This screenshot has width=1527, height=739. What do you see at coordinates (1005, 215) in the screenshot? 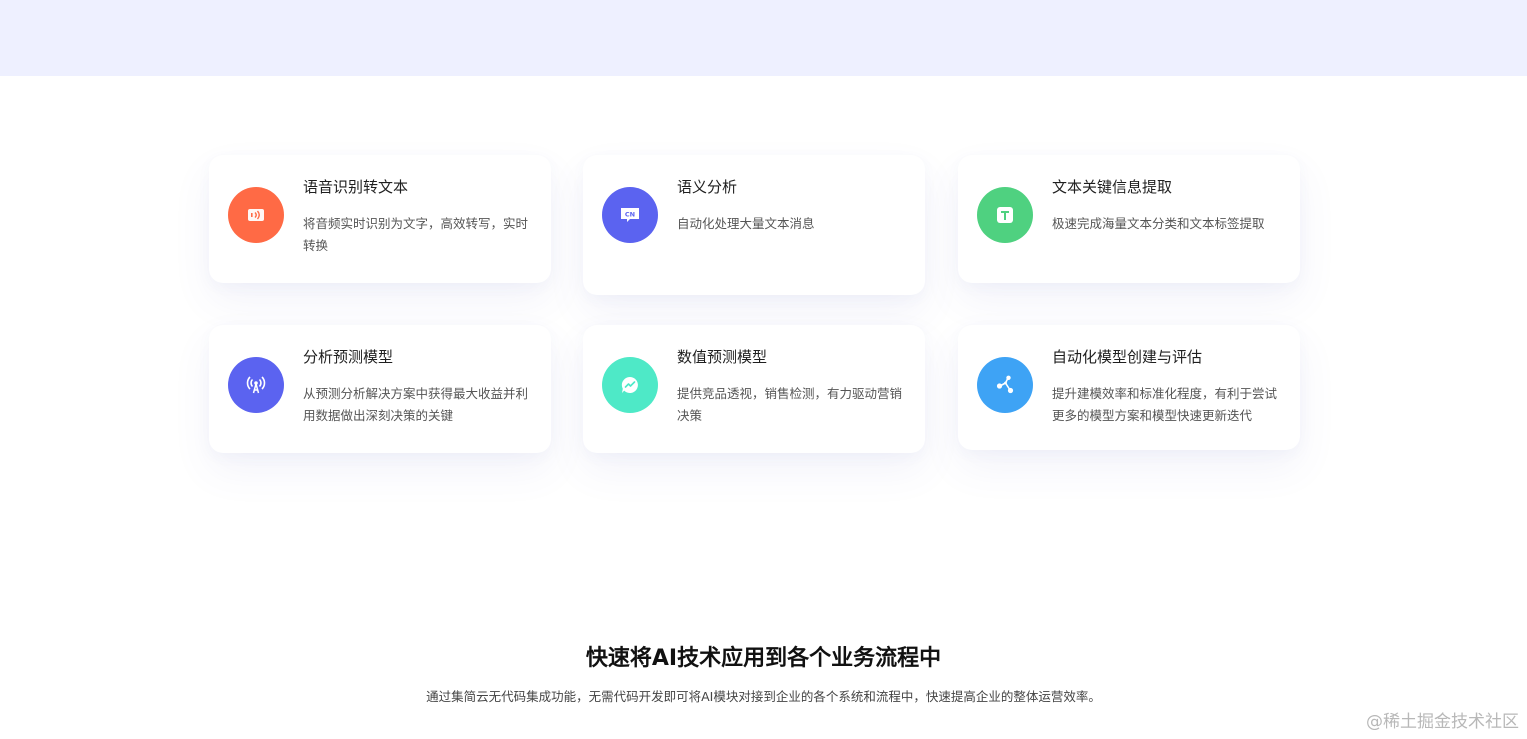
I see `text-t-icon` at bounding box center [1005, 215].